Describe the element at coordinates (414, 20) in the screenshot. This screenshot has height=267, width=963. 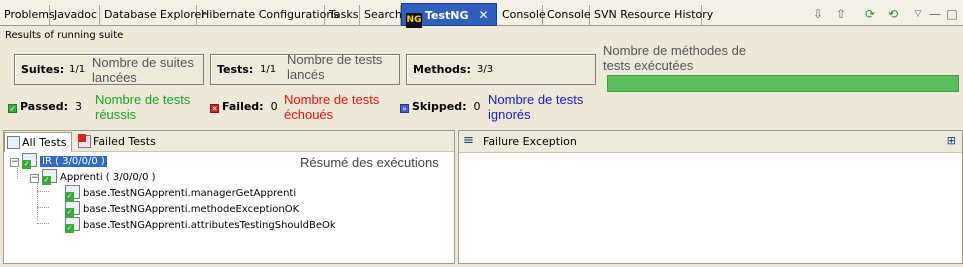
I see `testng-icon: NG` at that location.